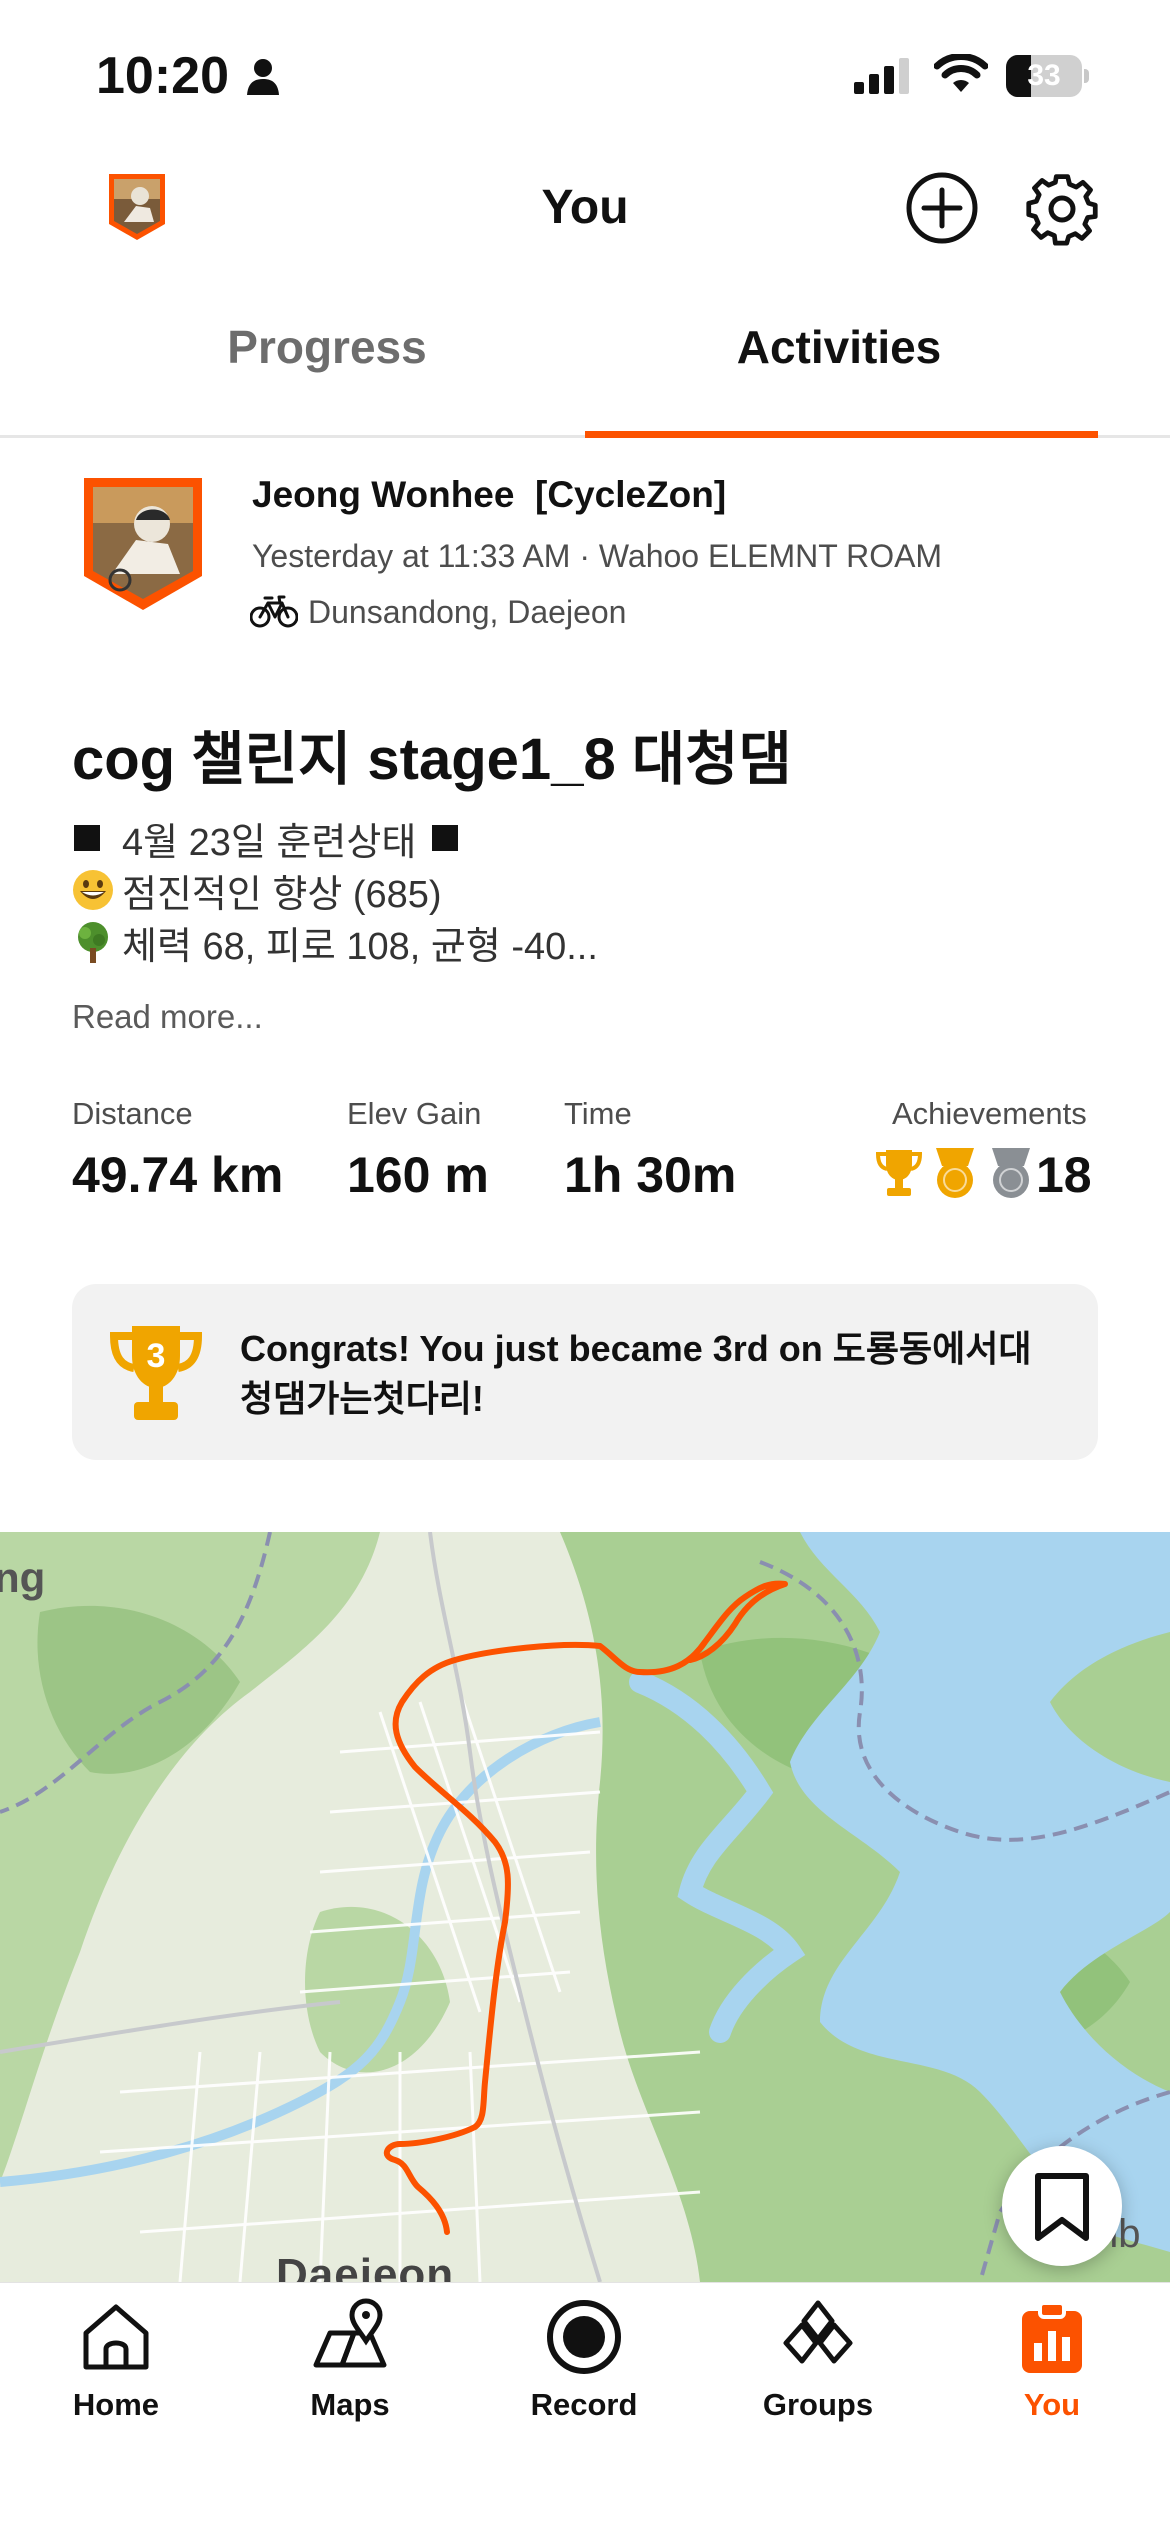 This screenshot has height=2532, width=1170. Describe the element at coordinates (350, 2404) in the screenshot. I see `nav-label: Maps` at that location.